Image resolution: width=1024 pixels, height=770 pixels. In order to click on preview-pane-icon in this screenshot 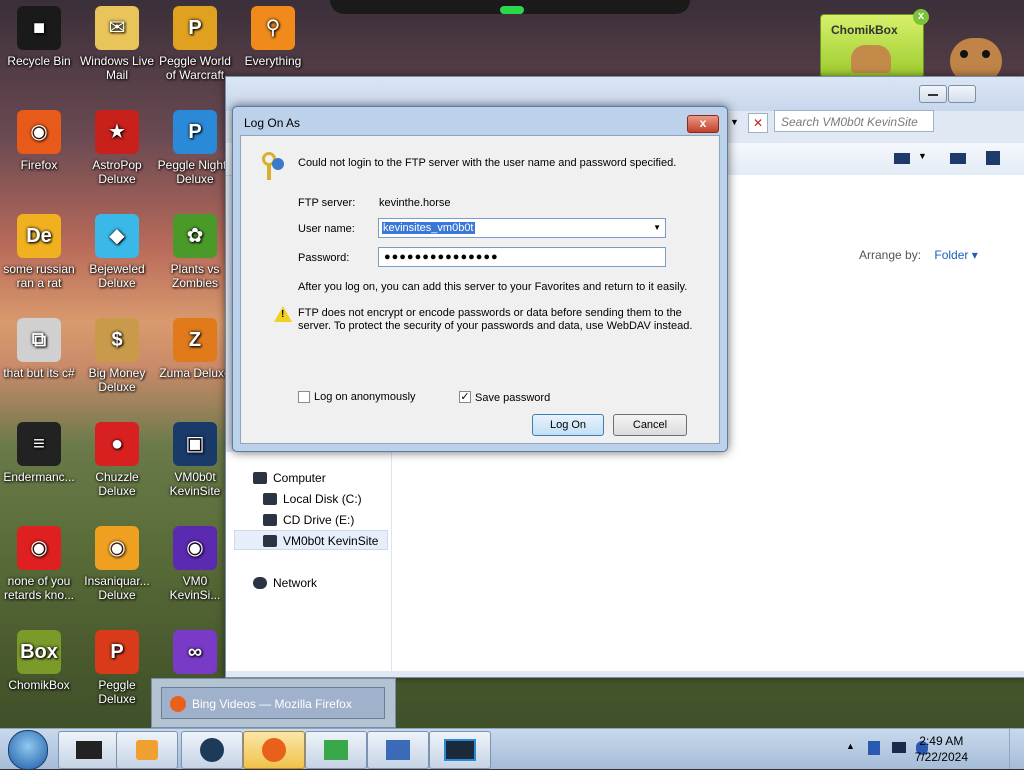, I will do `click(958, 158)`.